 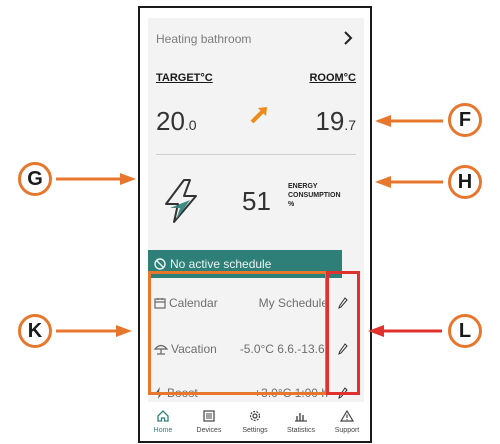 I want to click on callout-l-label: L, so click(x=465, y=330).